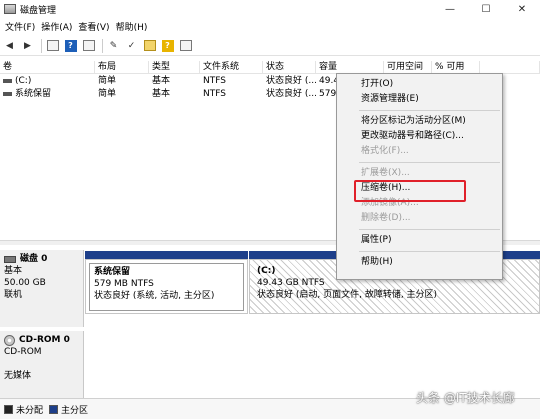 The image size is (540, 419). What do you see at coordinates (289, 67) in the screenshot?
I see `col-status: 状态` at bounding box center [289, 67].